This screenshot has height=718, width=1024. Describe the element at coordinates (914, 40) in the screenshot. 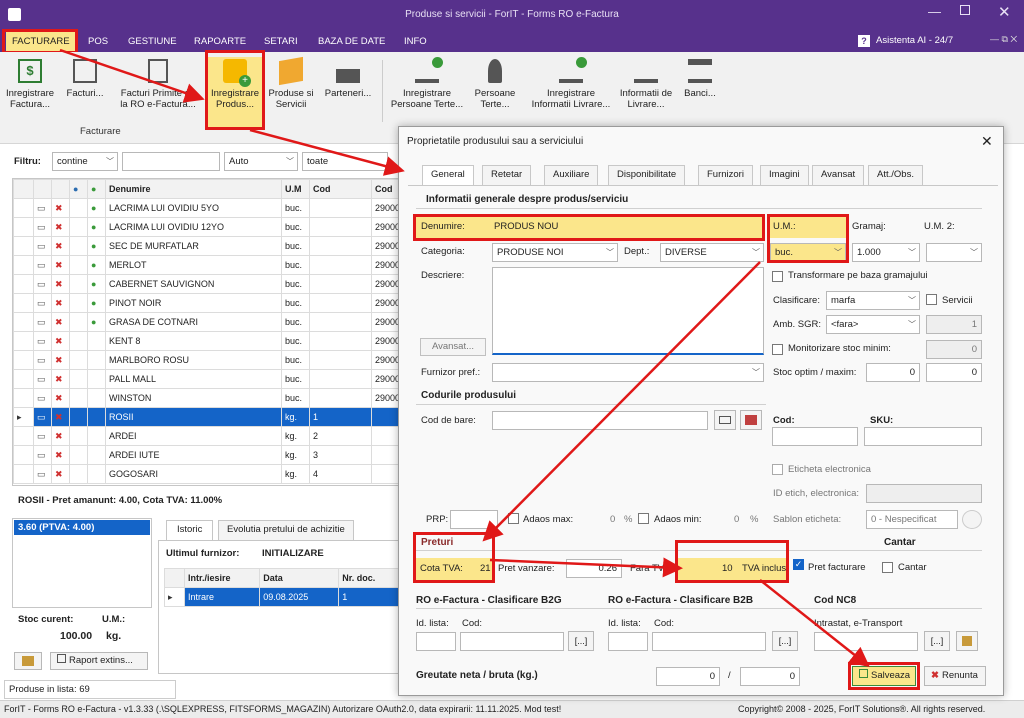

I see `assistant-link: Asistenta AI - 24/7` at that location.